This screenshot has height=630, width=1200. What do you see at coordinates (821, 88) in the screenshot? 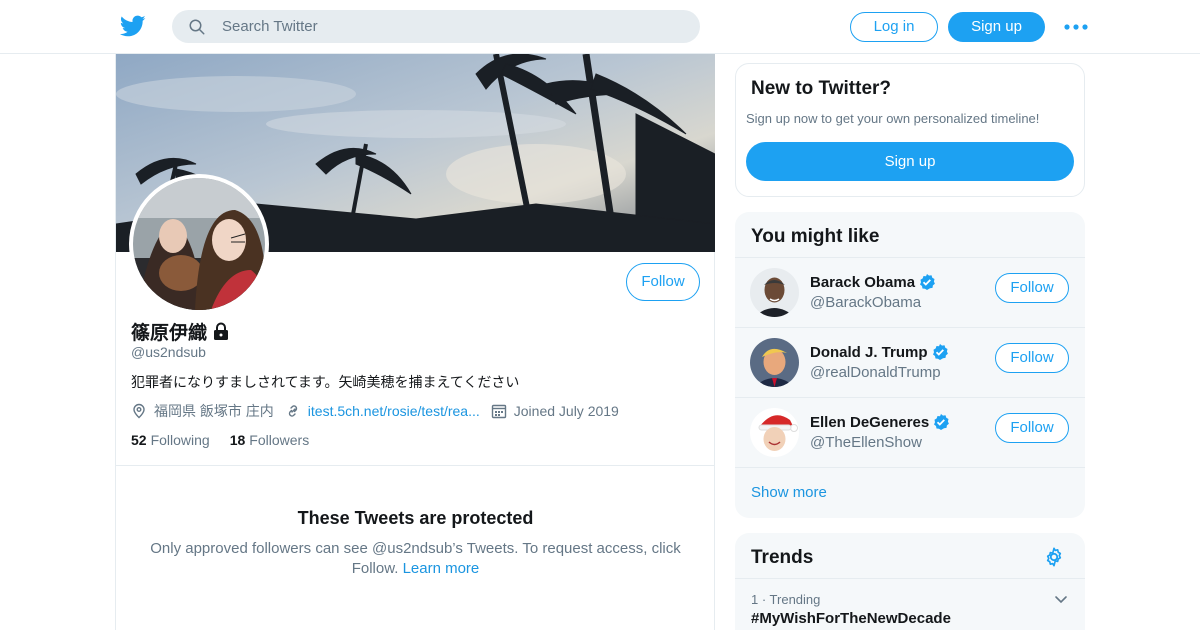
I see `new-to-twitter-title: New to Twitter?` at bounding box center [821, 88].